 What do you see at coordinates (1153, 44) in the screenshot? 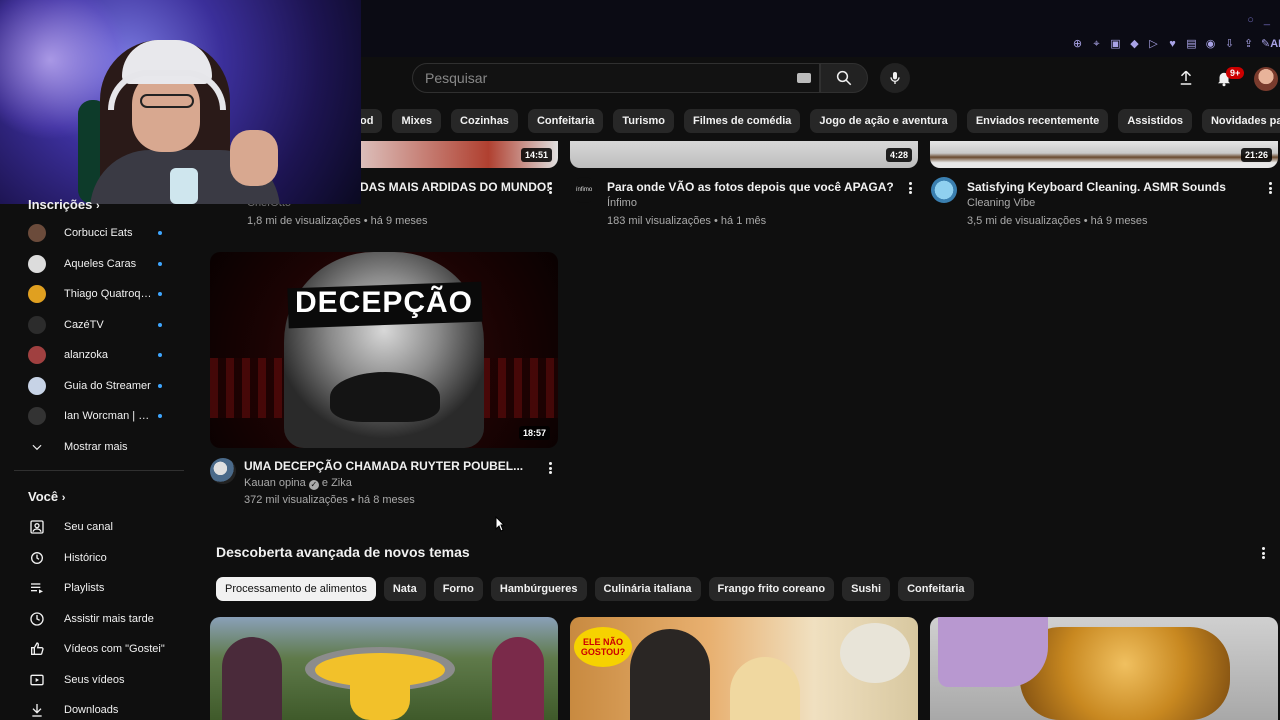
I see `play-icon: ▷` at bounding box center [1153, 44].